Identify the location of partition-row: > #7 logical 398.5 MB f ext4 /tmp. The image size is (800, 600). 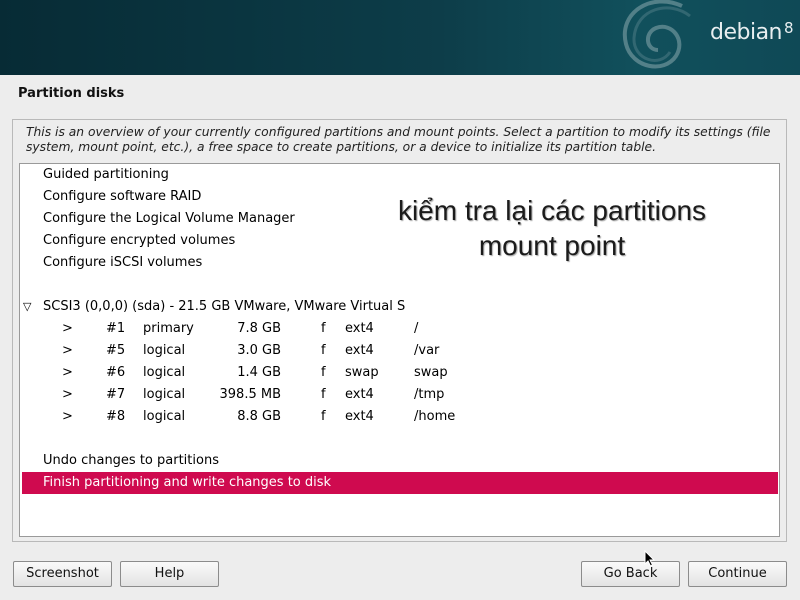
(400, 395).